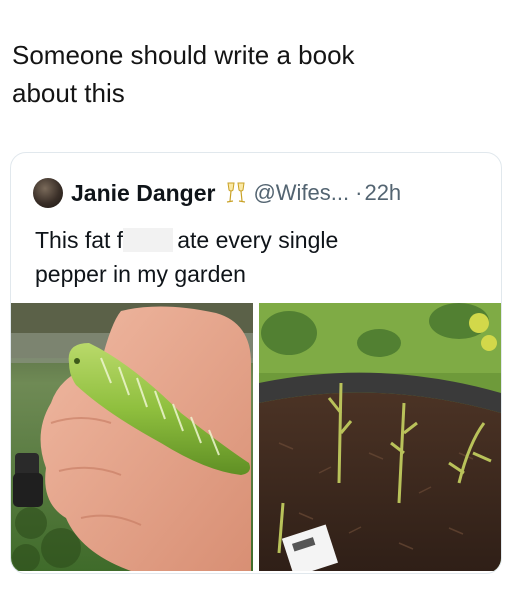 The image size is (508, 590). What do you see at coordinates (140, 274) in the screenshot?
I see `tweet-text-line-2: pepper in my garden` at bounding box center [140, 274].